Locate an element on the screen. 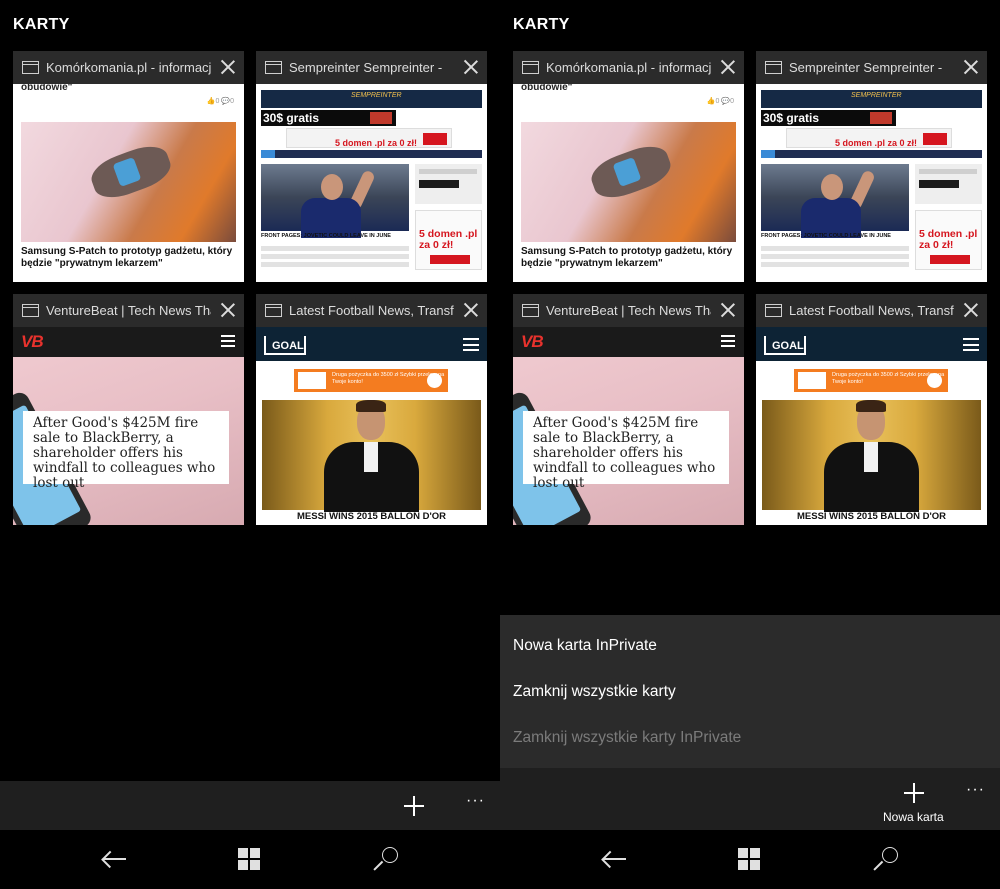  menu-item-close-all-tabs: Zamknij wszystkie karty is located at coordinates (594, 692).